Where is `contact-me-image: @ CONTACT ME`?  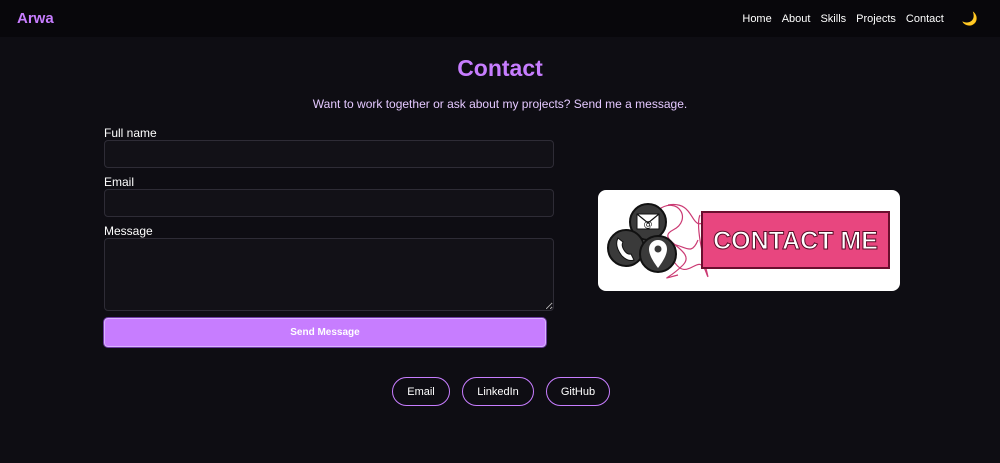
contact-me-image: @ CONTACT ME is located at coordinates (749, 240).